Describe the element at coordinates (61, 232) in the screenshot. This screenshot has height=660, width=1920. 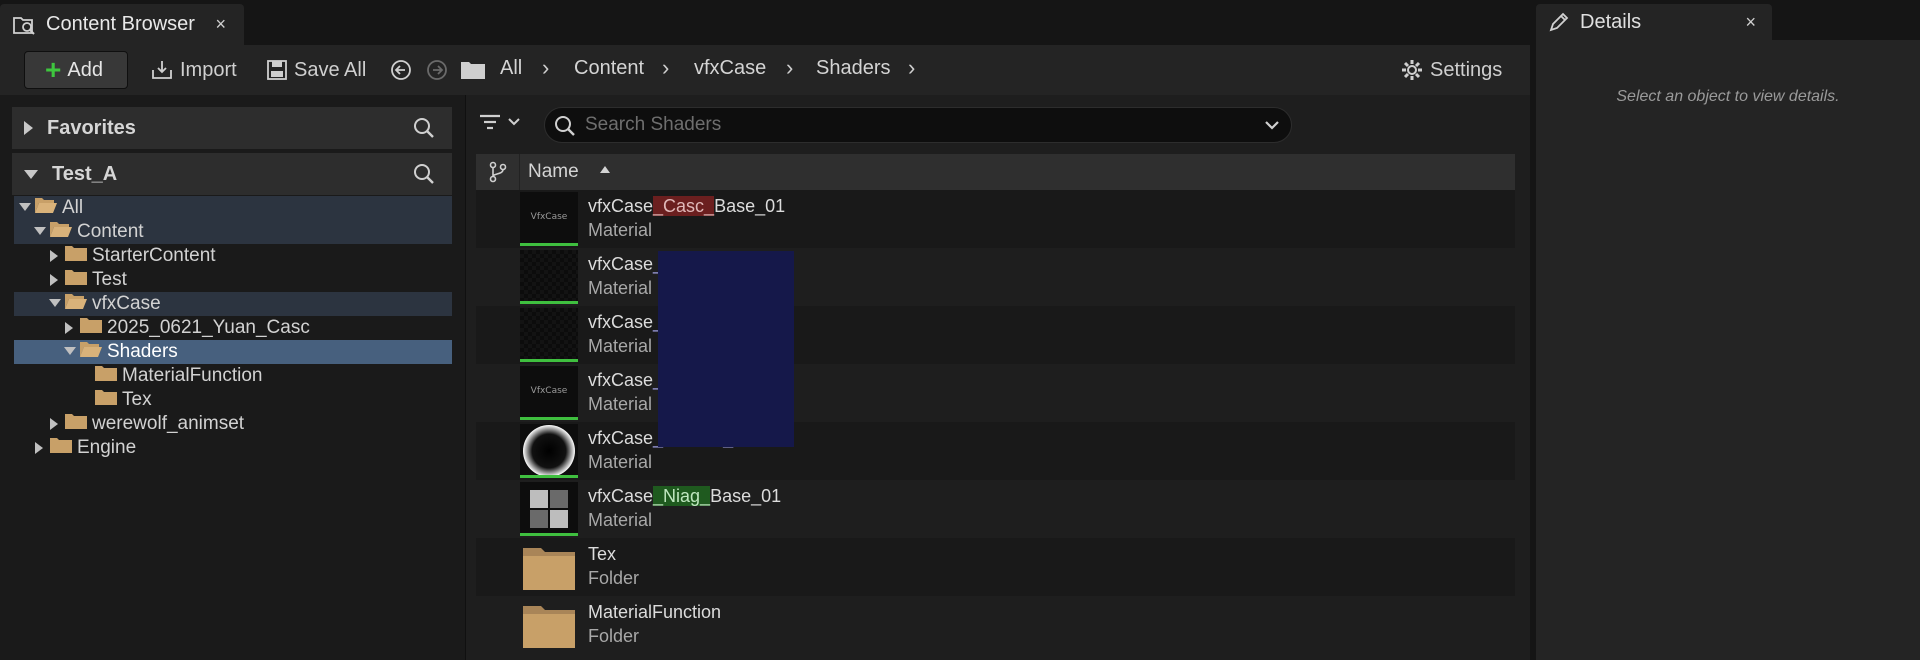
I see `folder-open-icon` at that location.